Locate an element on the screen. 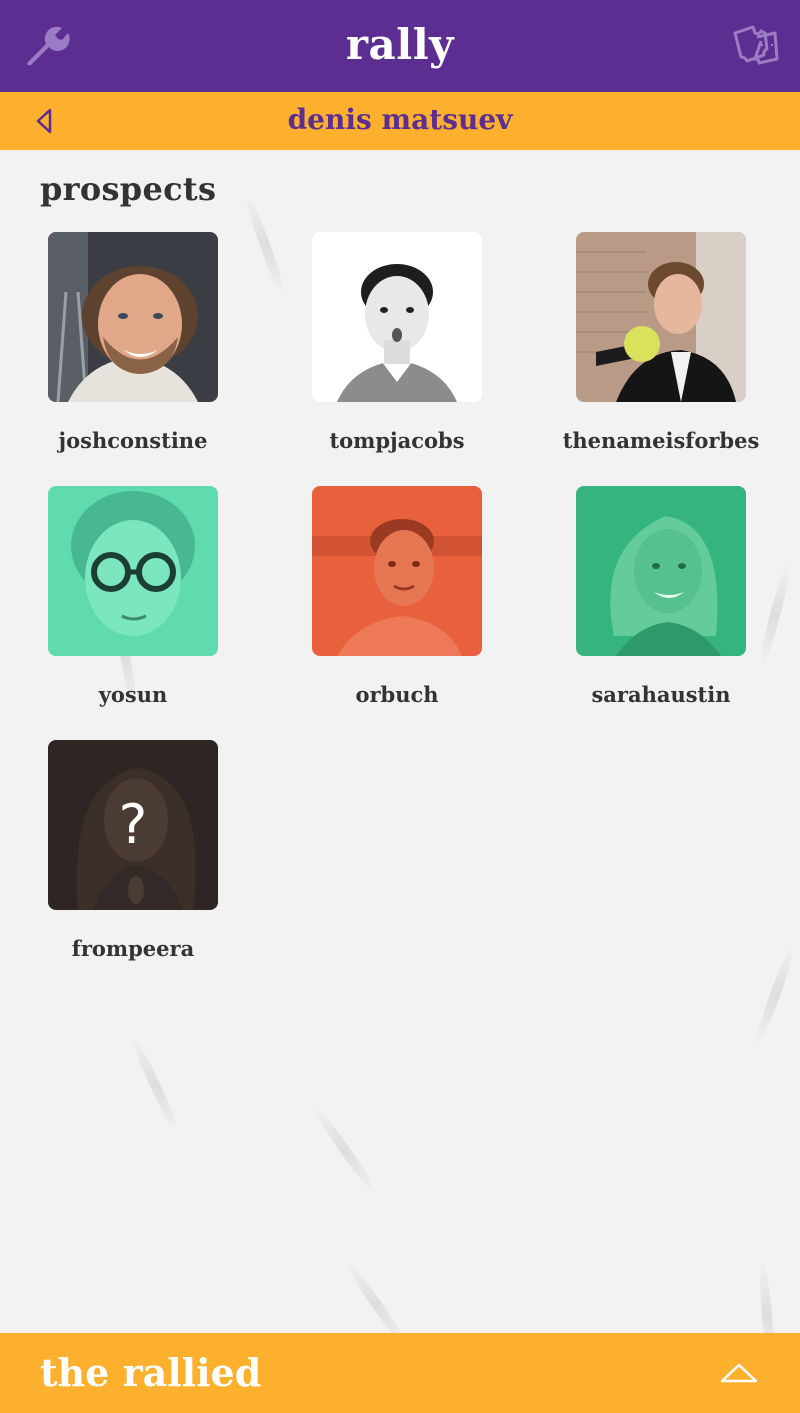  app-header: rally is located at coordinates (400, 46).